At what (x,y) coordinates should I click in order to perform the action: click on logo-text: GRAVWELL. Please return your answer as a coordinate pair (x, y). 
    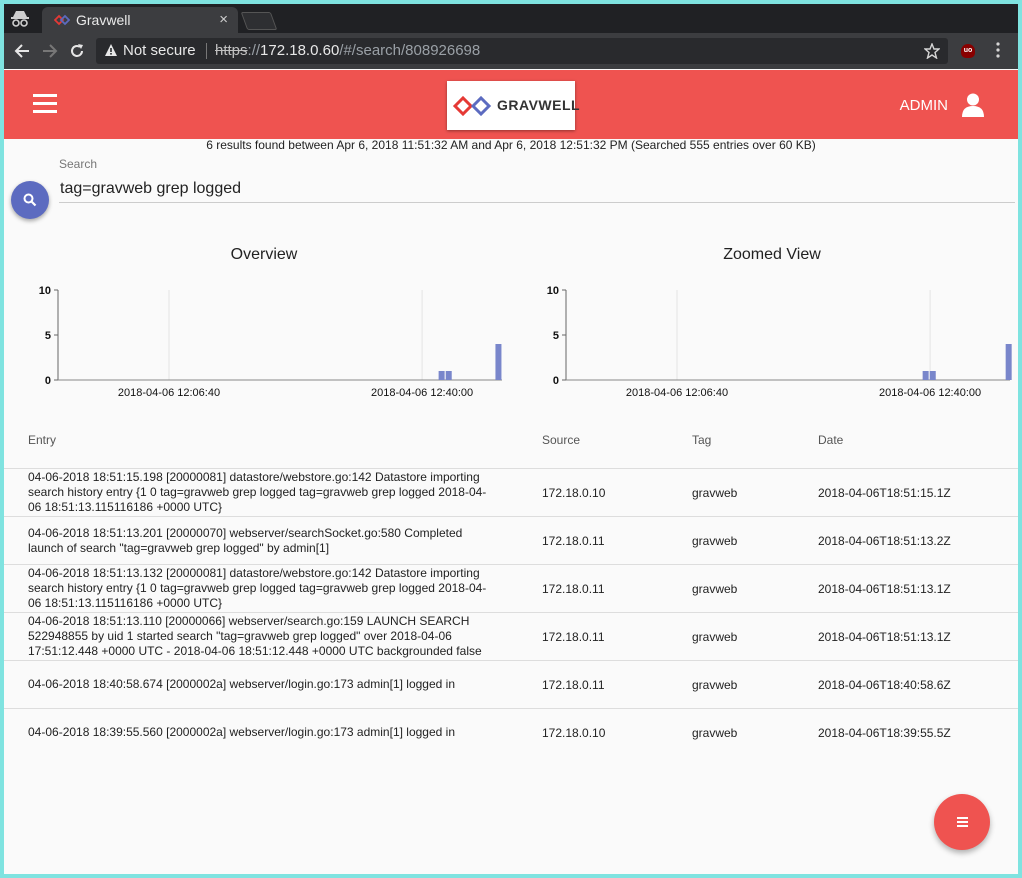
    Looking at the image, I should click on (539, 105).